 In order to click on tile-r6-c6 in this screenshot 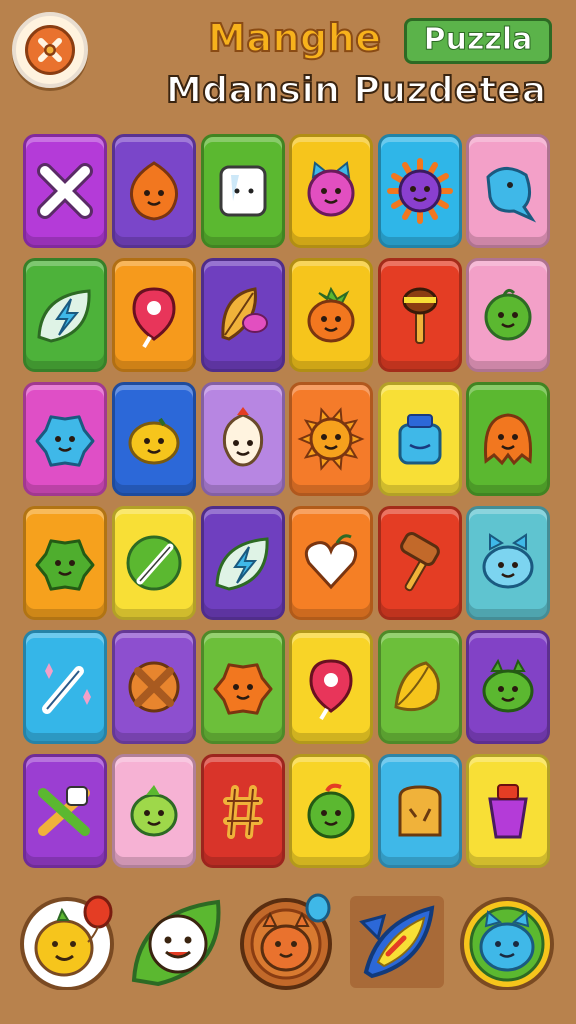, I will do `click(508, 811)`.